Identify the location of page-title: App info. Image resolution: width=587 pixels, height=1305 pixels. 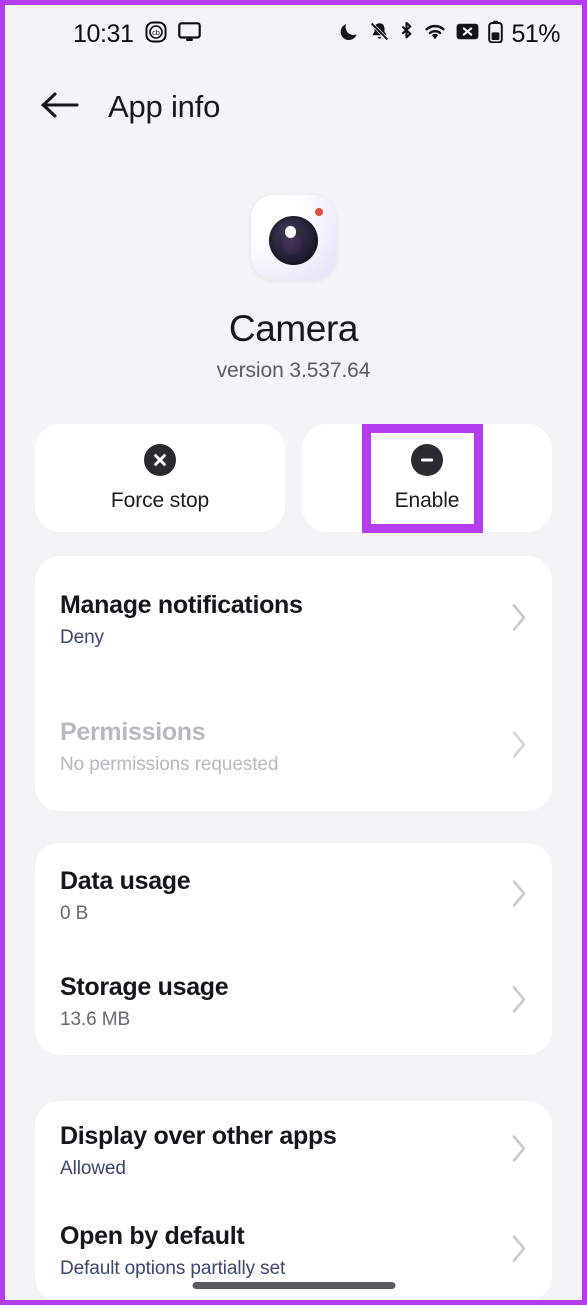
(164, 106).